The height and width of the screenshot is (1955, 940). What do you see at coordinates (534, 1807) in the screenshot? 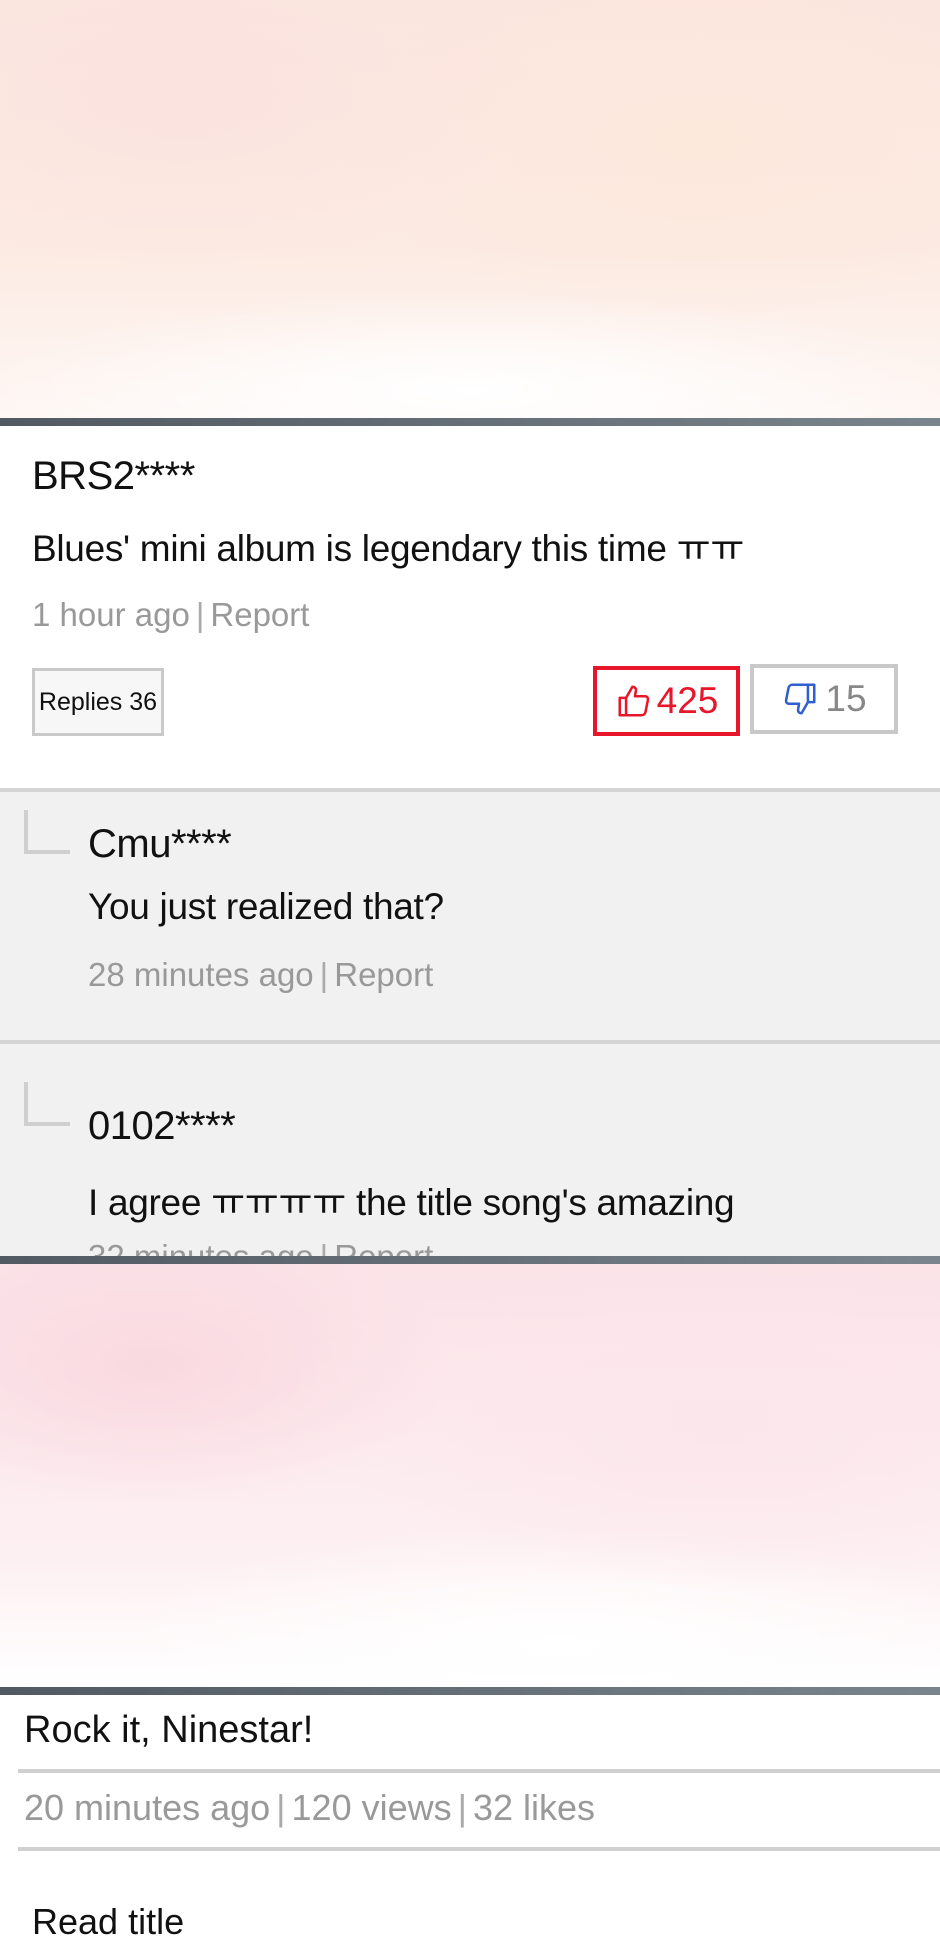
I see `post-likes: 32 likes` at bounding box center [534, 1807].